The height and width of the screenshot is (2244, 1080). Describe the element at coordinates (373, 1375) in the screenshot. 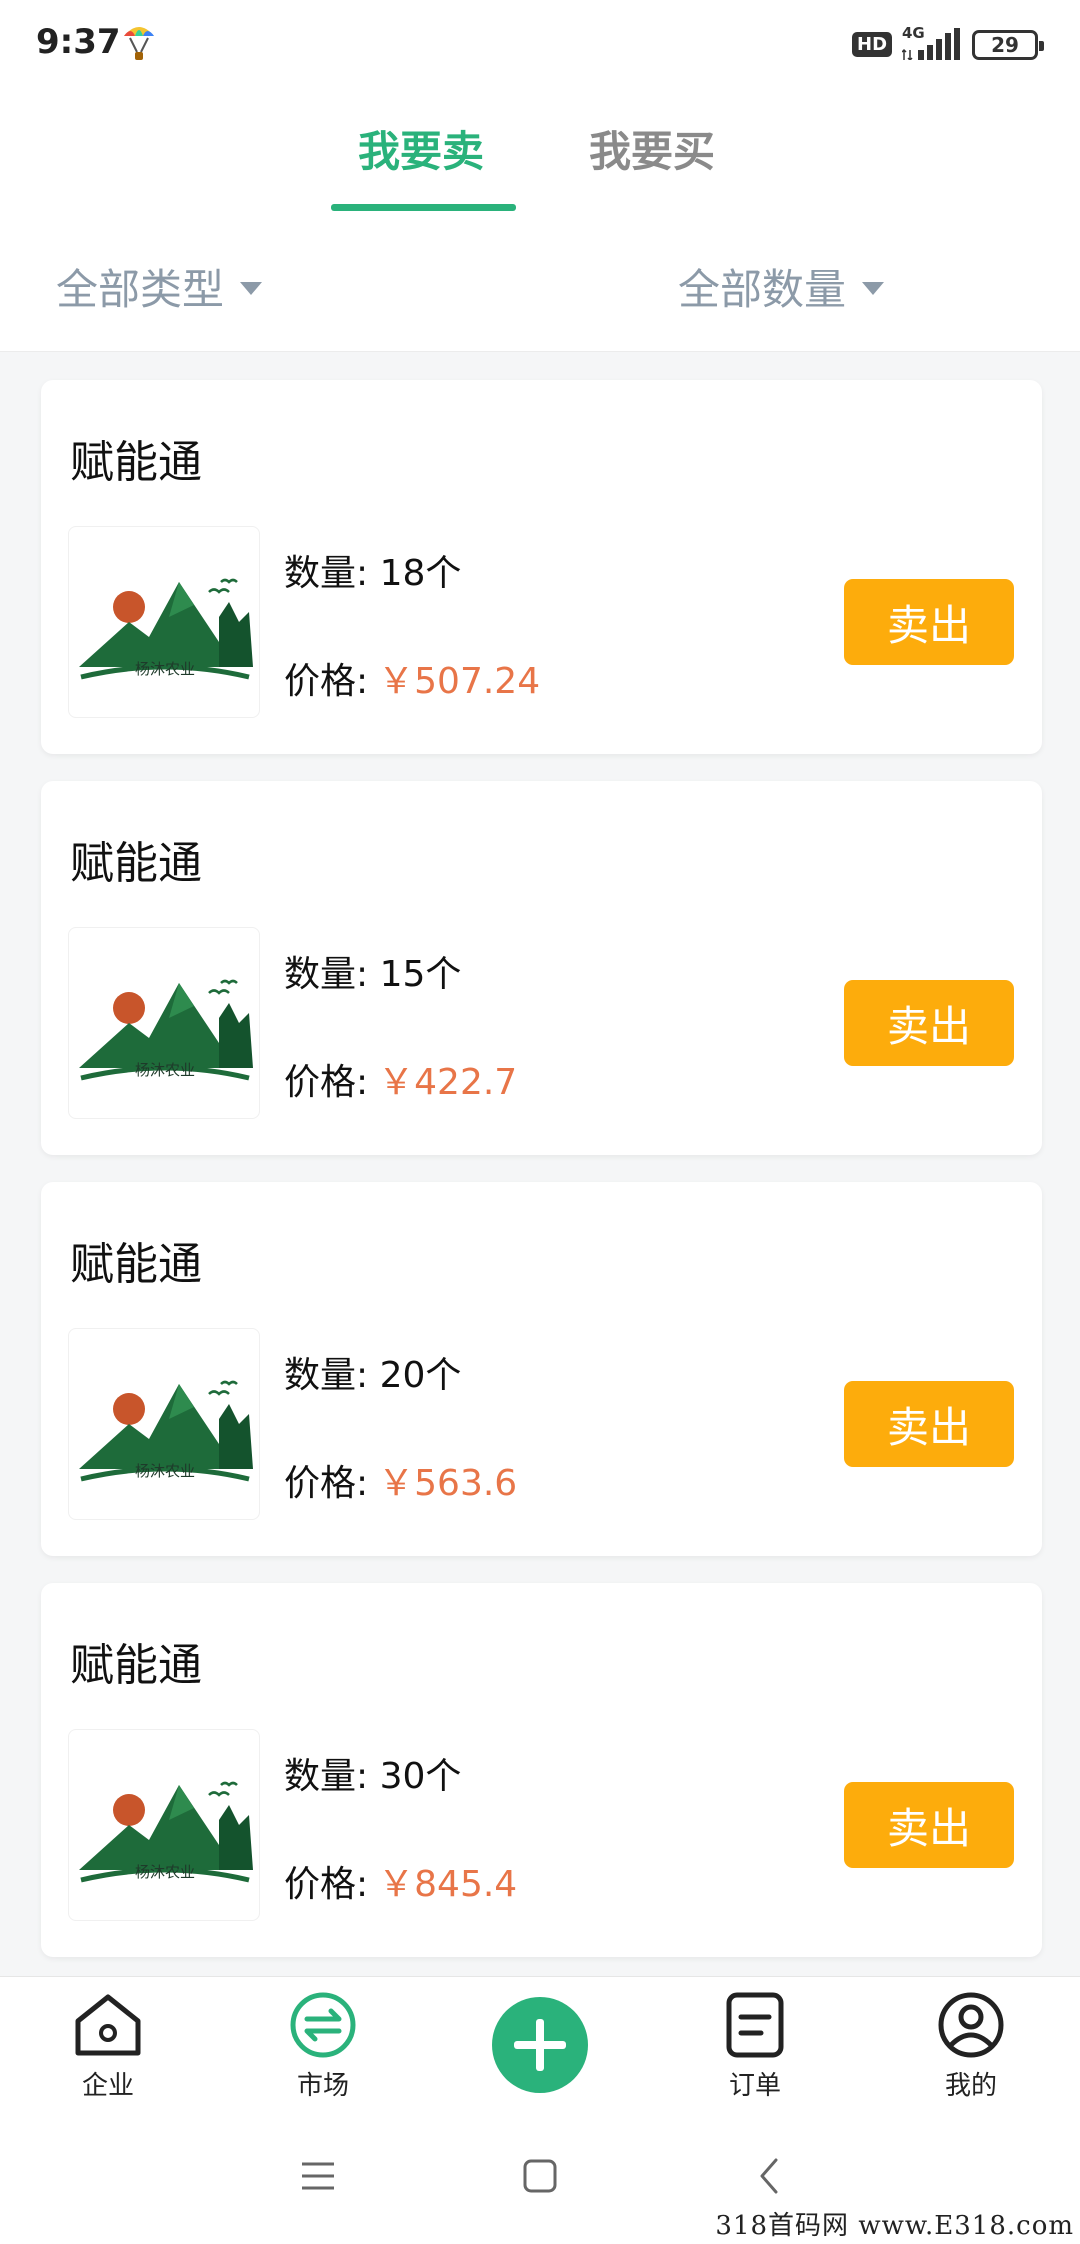

I see `quantity-text: 数量: 20个` at that location.